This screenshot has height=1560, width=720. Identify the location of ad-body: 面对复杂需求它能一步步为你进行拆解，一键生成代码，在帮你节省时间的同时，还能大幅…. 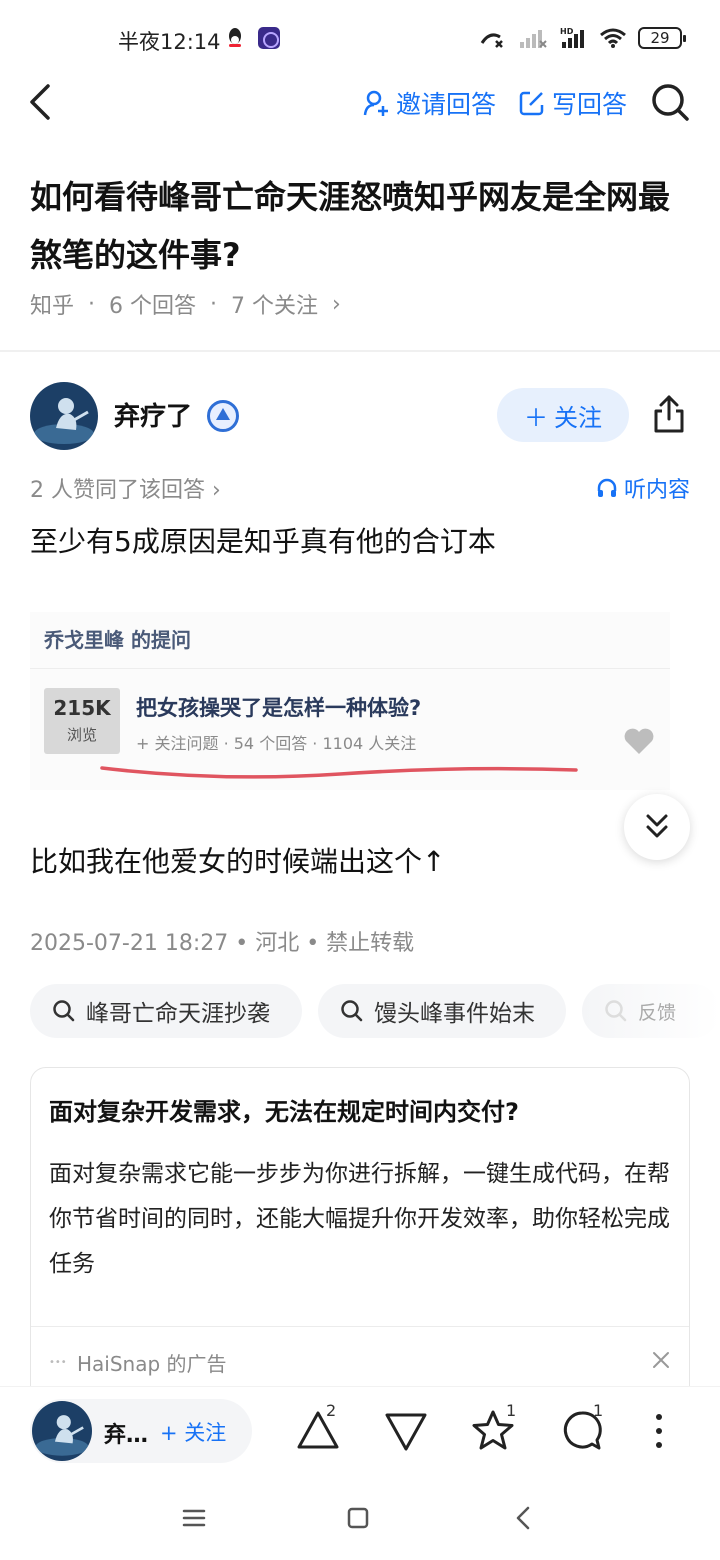
(359, 1219).